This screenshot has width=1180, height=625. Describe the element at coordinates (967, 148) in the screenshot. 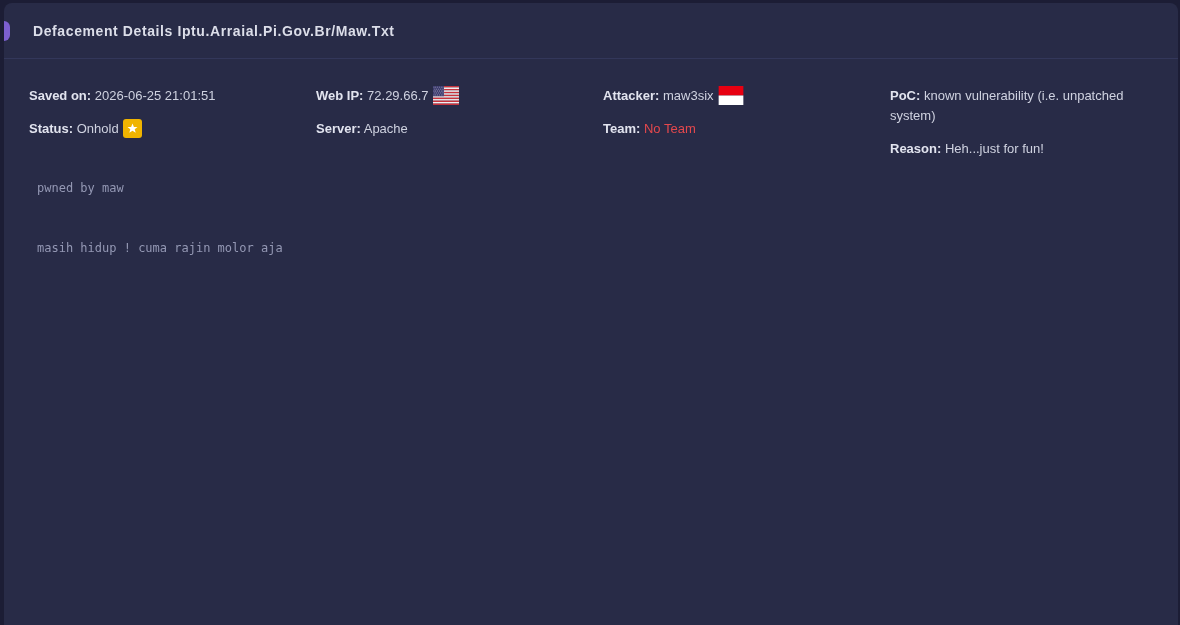

I see `field-text: Reason: Heh...just for fun!` at that location.